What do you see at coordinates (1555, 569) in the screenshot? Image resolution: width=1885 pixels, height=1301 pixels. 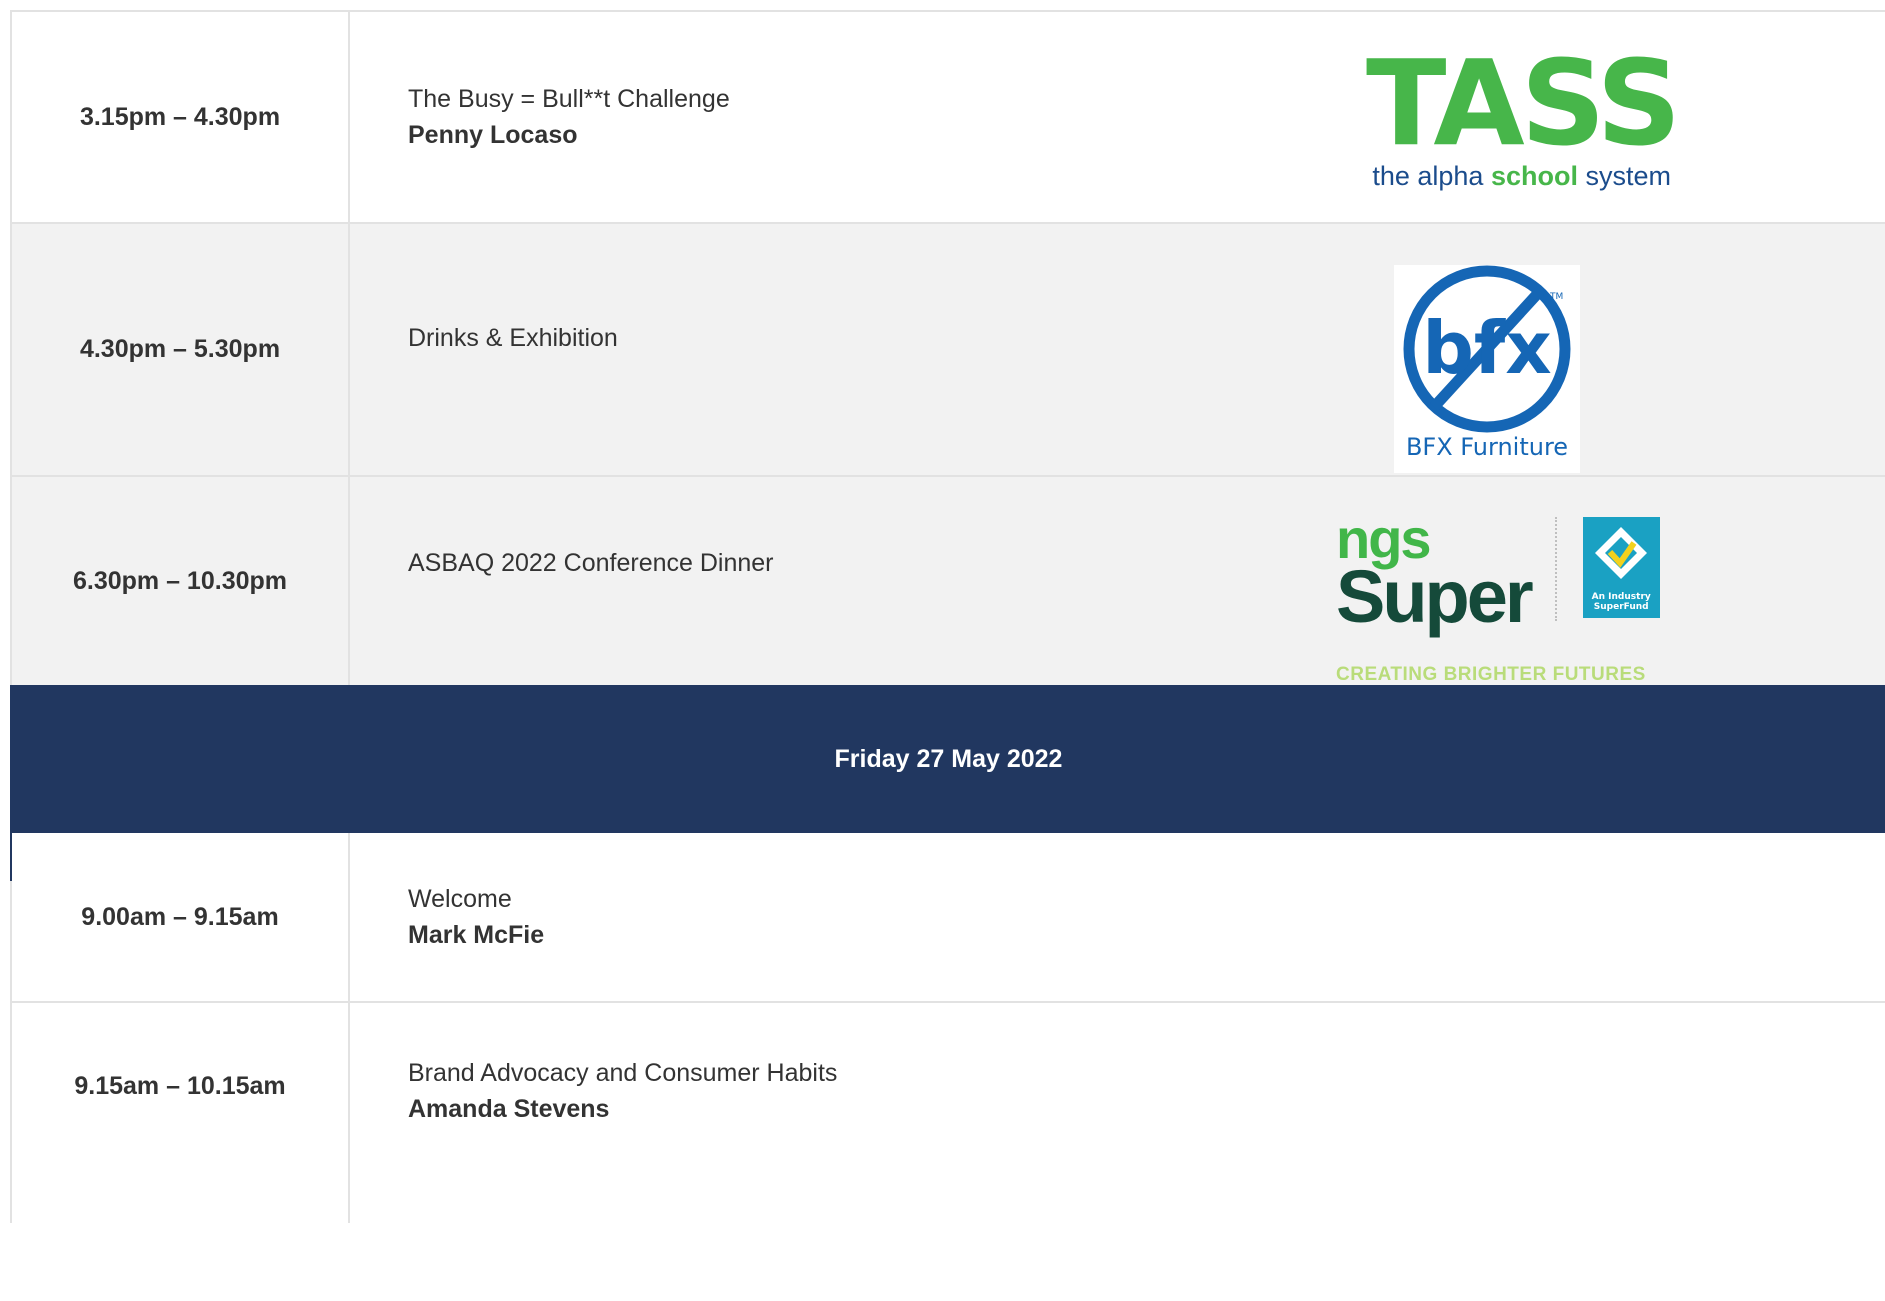 I see `ngs-divider` at bounding box center [1555, 569].